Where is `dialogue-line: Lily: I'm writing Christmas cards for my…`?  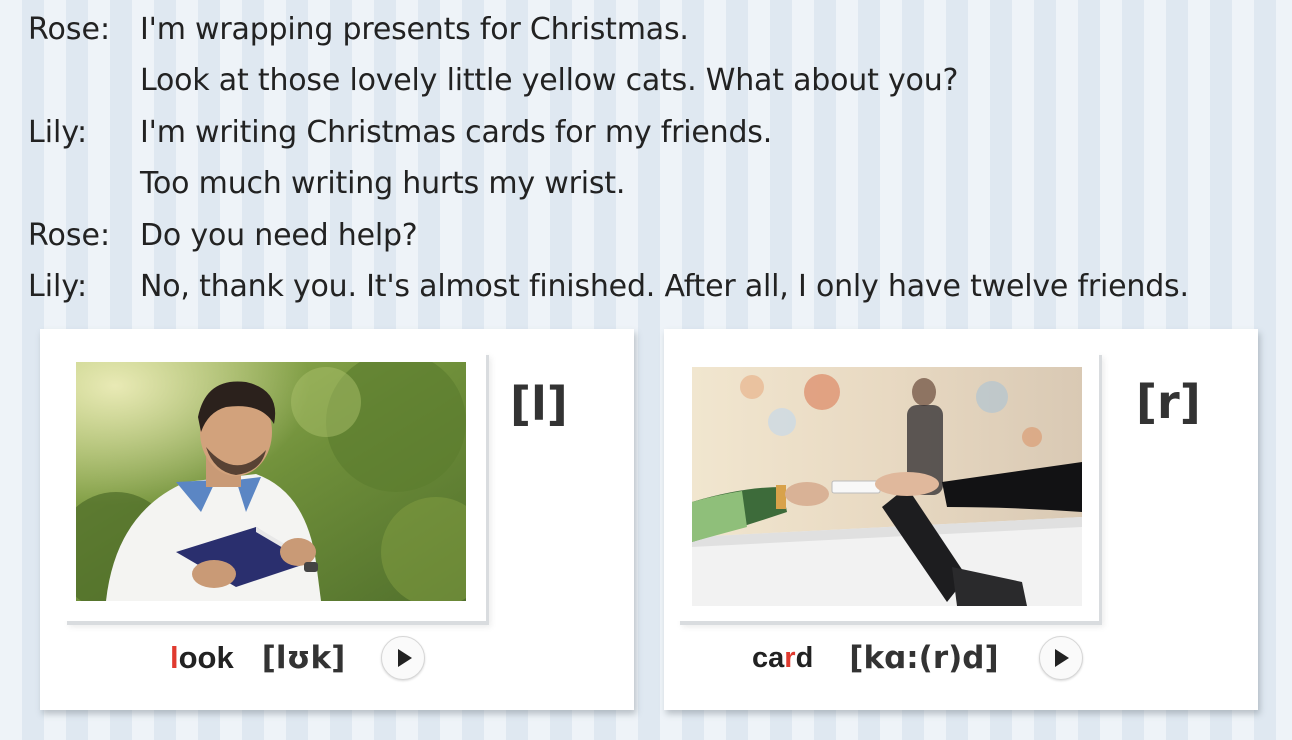 dialogue-line: Lily: I'm writing Christmas cards for my… is located at coordinates (653, 133).